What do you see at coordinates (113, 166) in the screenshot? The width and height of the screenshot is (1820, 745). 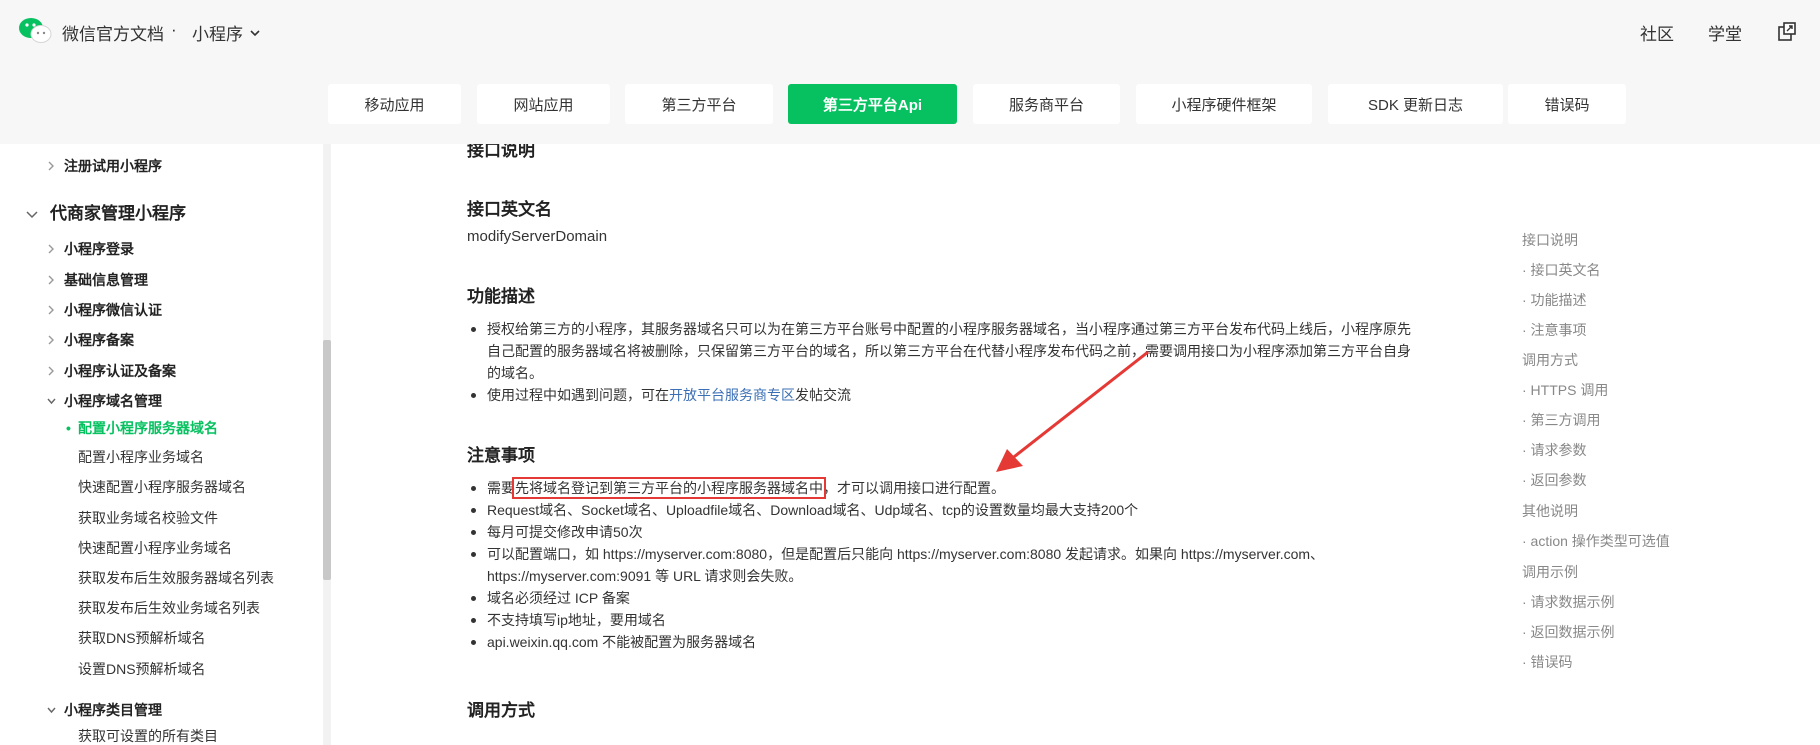 I see `sidebar-item-label: 注册试用小程序` at bounding box center [113, 166].